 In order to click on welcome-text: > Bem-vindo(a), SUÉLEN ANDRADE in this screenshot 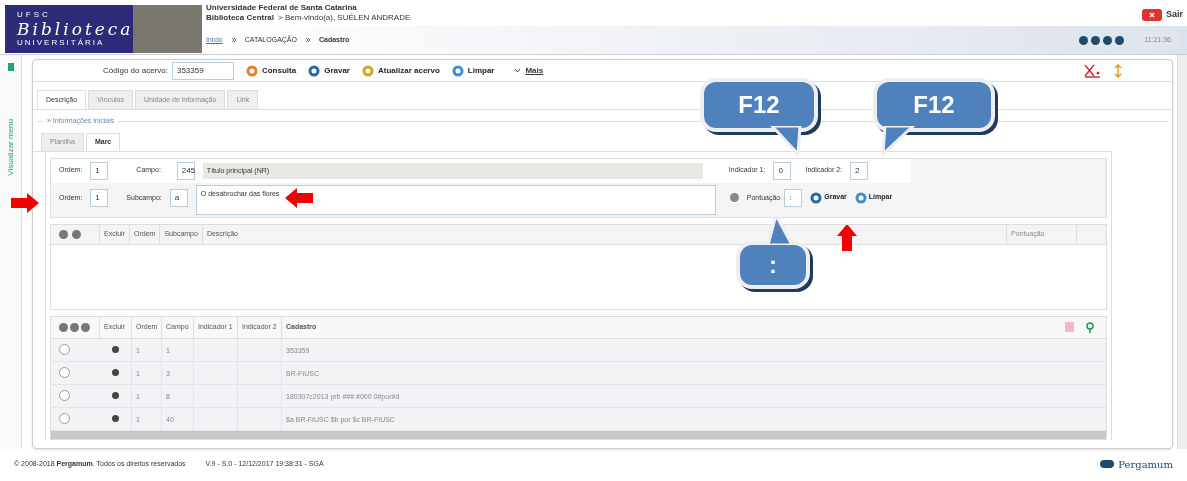, I will do `click(344, 18)`.